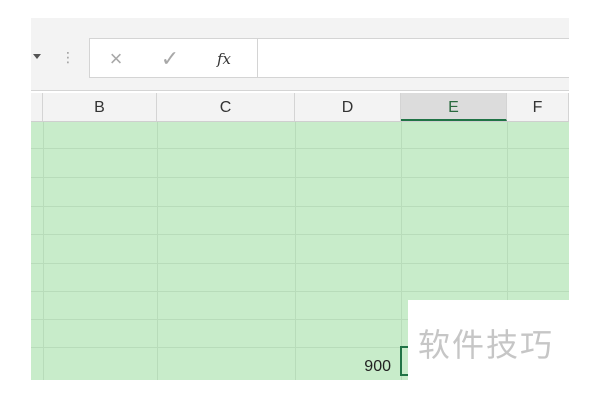  What do you see at coordinates (100, 107) in the screenshot?
I see `column-header-b: B` at bounding box center [100, 107].